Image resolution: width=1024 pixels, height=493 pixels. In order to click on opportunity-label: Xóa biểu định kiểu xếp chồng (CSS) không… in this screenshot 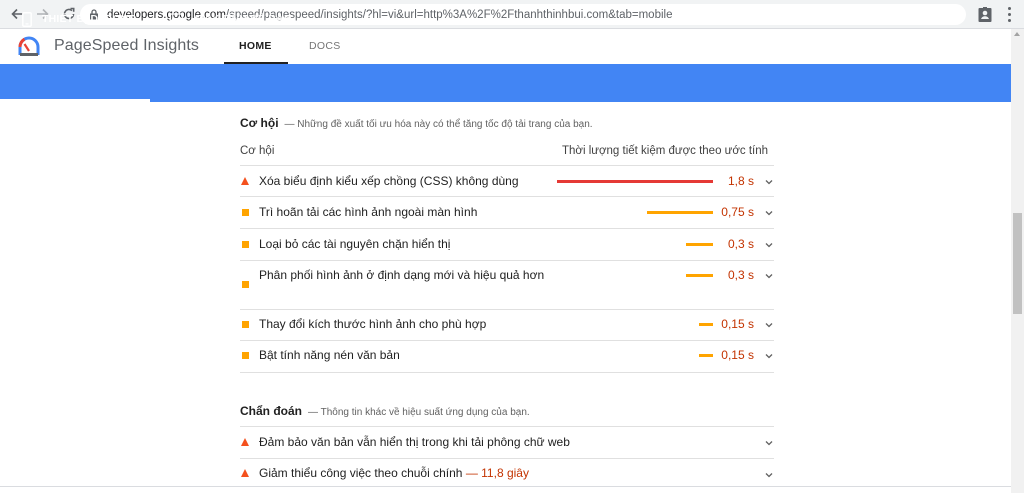, I will do `click(389, 181)`.